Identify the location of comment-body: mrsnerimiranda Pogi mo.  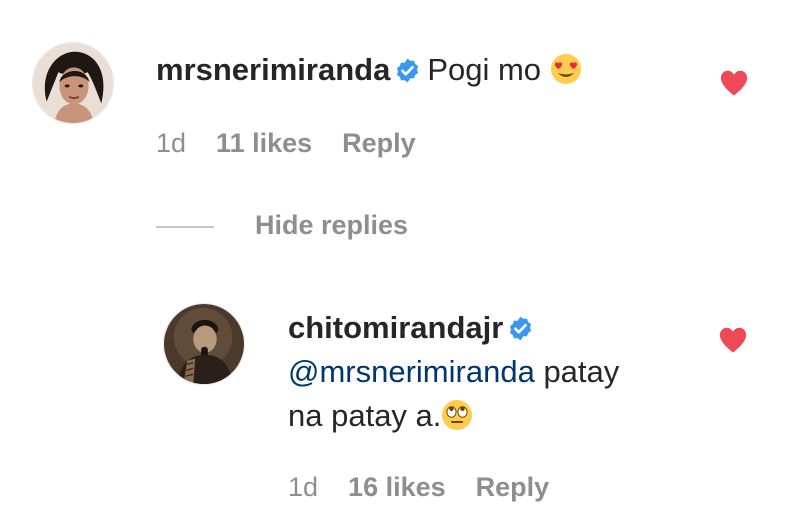
(369, 70).